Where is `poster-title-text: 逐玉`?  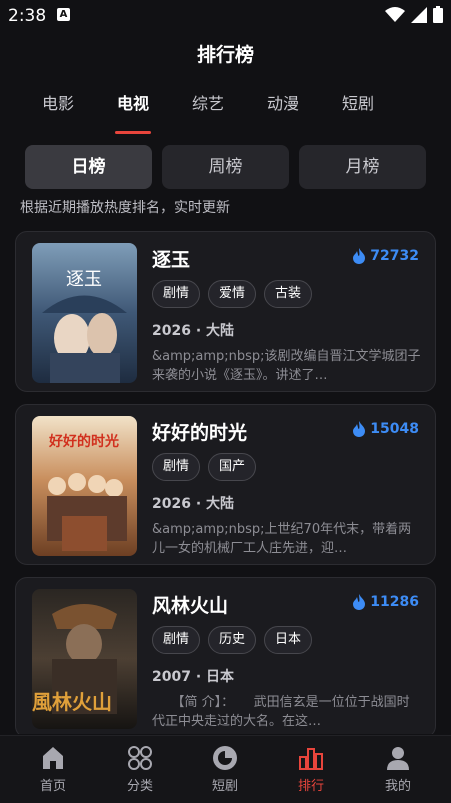 poster-title-text: 逐玉 is located at coordinates (84, 279).